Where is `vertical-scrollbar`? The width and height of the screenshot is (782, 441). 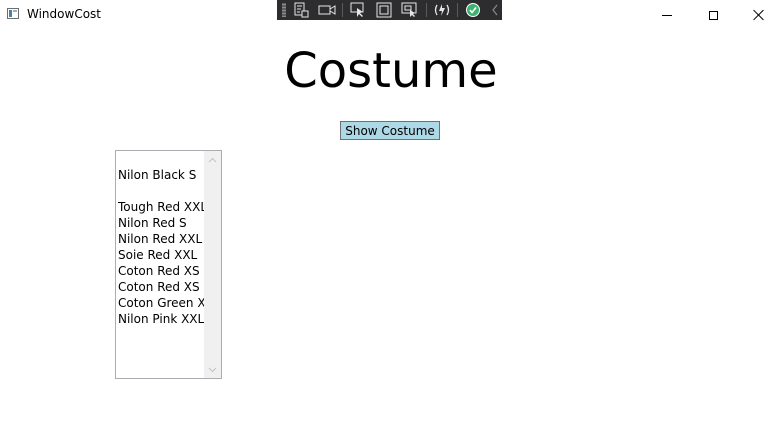
vertical-scrollbar is located at coordinates (212, 264).